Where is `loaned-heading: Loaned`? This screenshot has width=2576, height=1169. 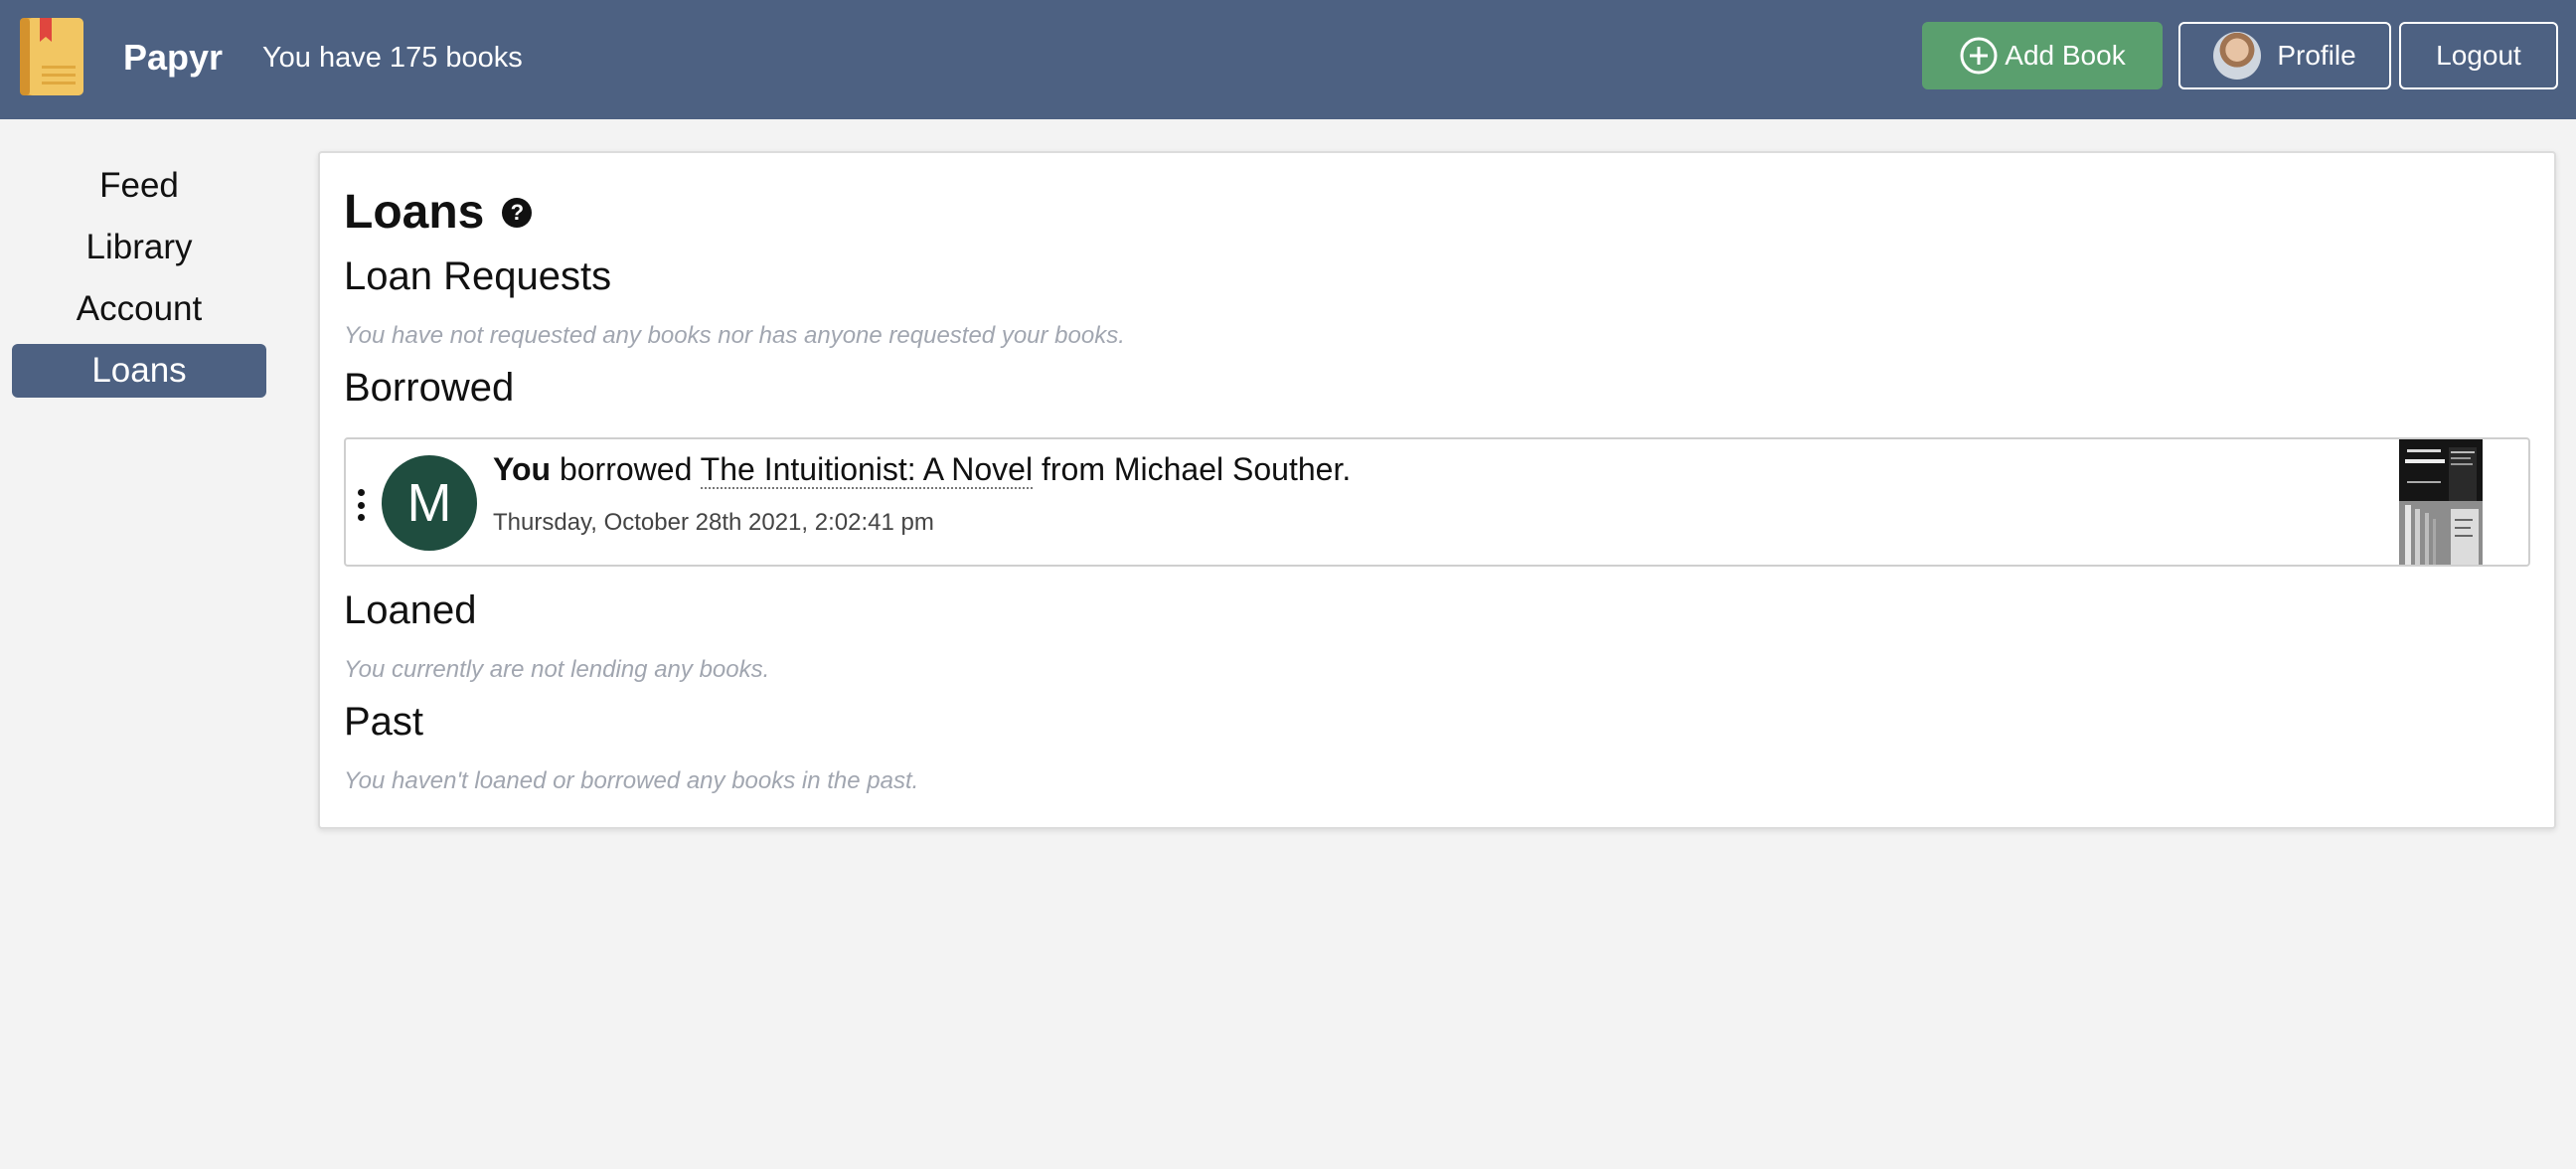 loaned-heading: Loaned is located at coordinates (410, 610).